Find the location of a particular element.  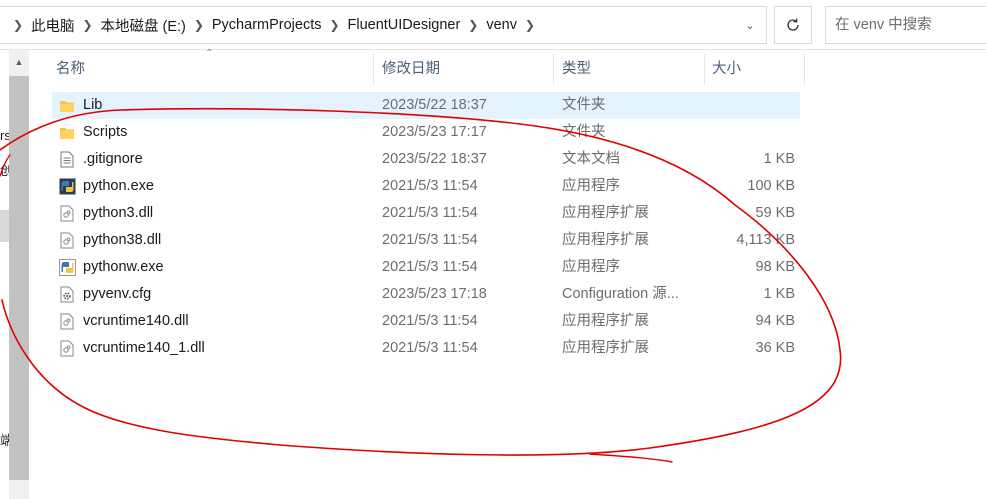

file-date: 2023/5/23 17:17 is located at coordinates (434, 132).